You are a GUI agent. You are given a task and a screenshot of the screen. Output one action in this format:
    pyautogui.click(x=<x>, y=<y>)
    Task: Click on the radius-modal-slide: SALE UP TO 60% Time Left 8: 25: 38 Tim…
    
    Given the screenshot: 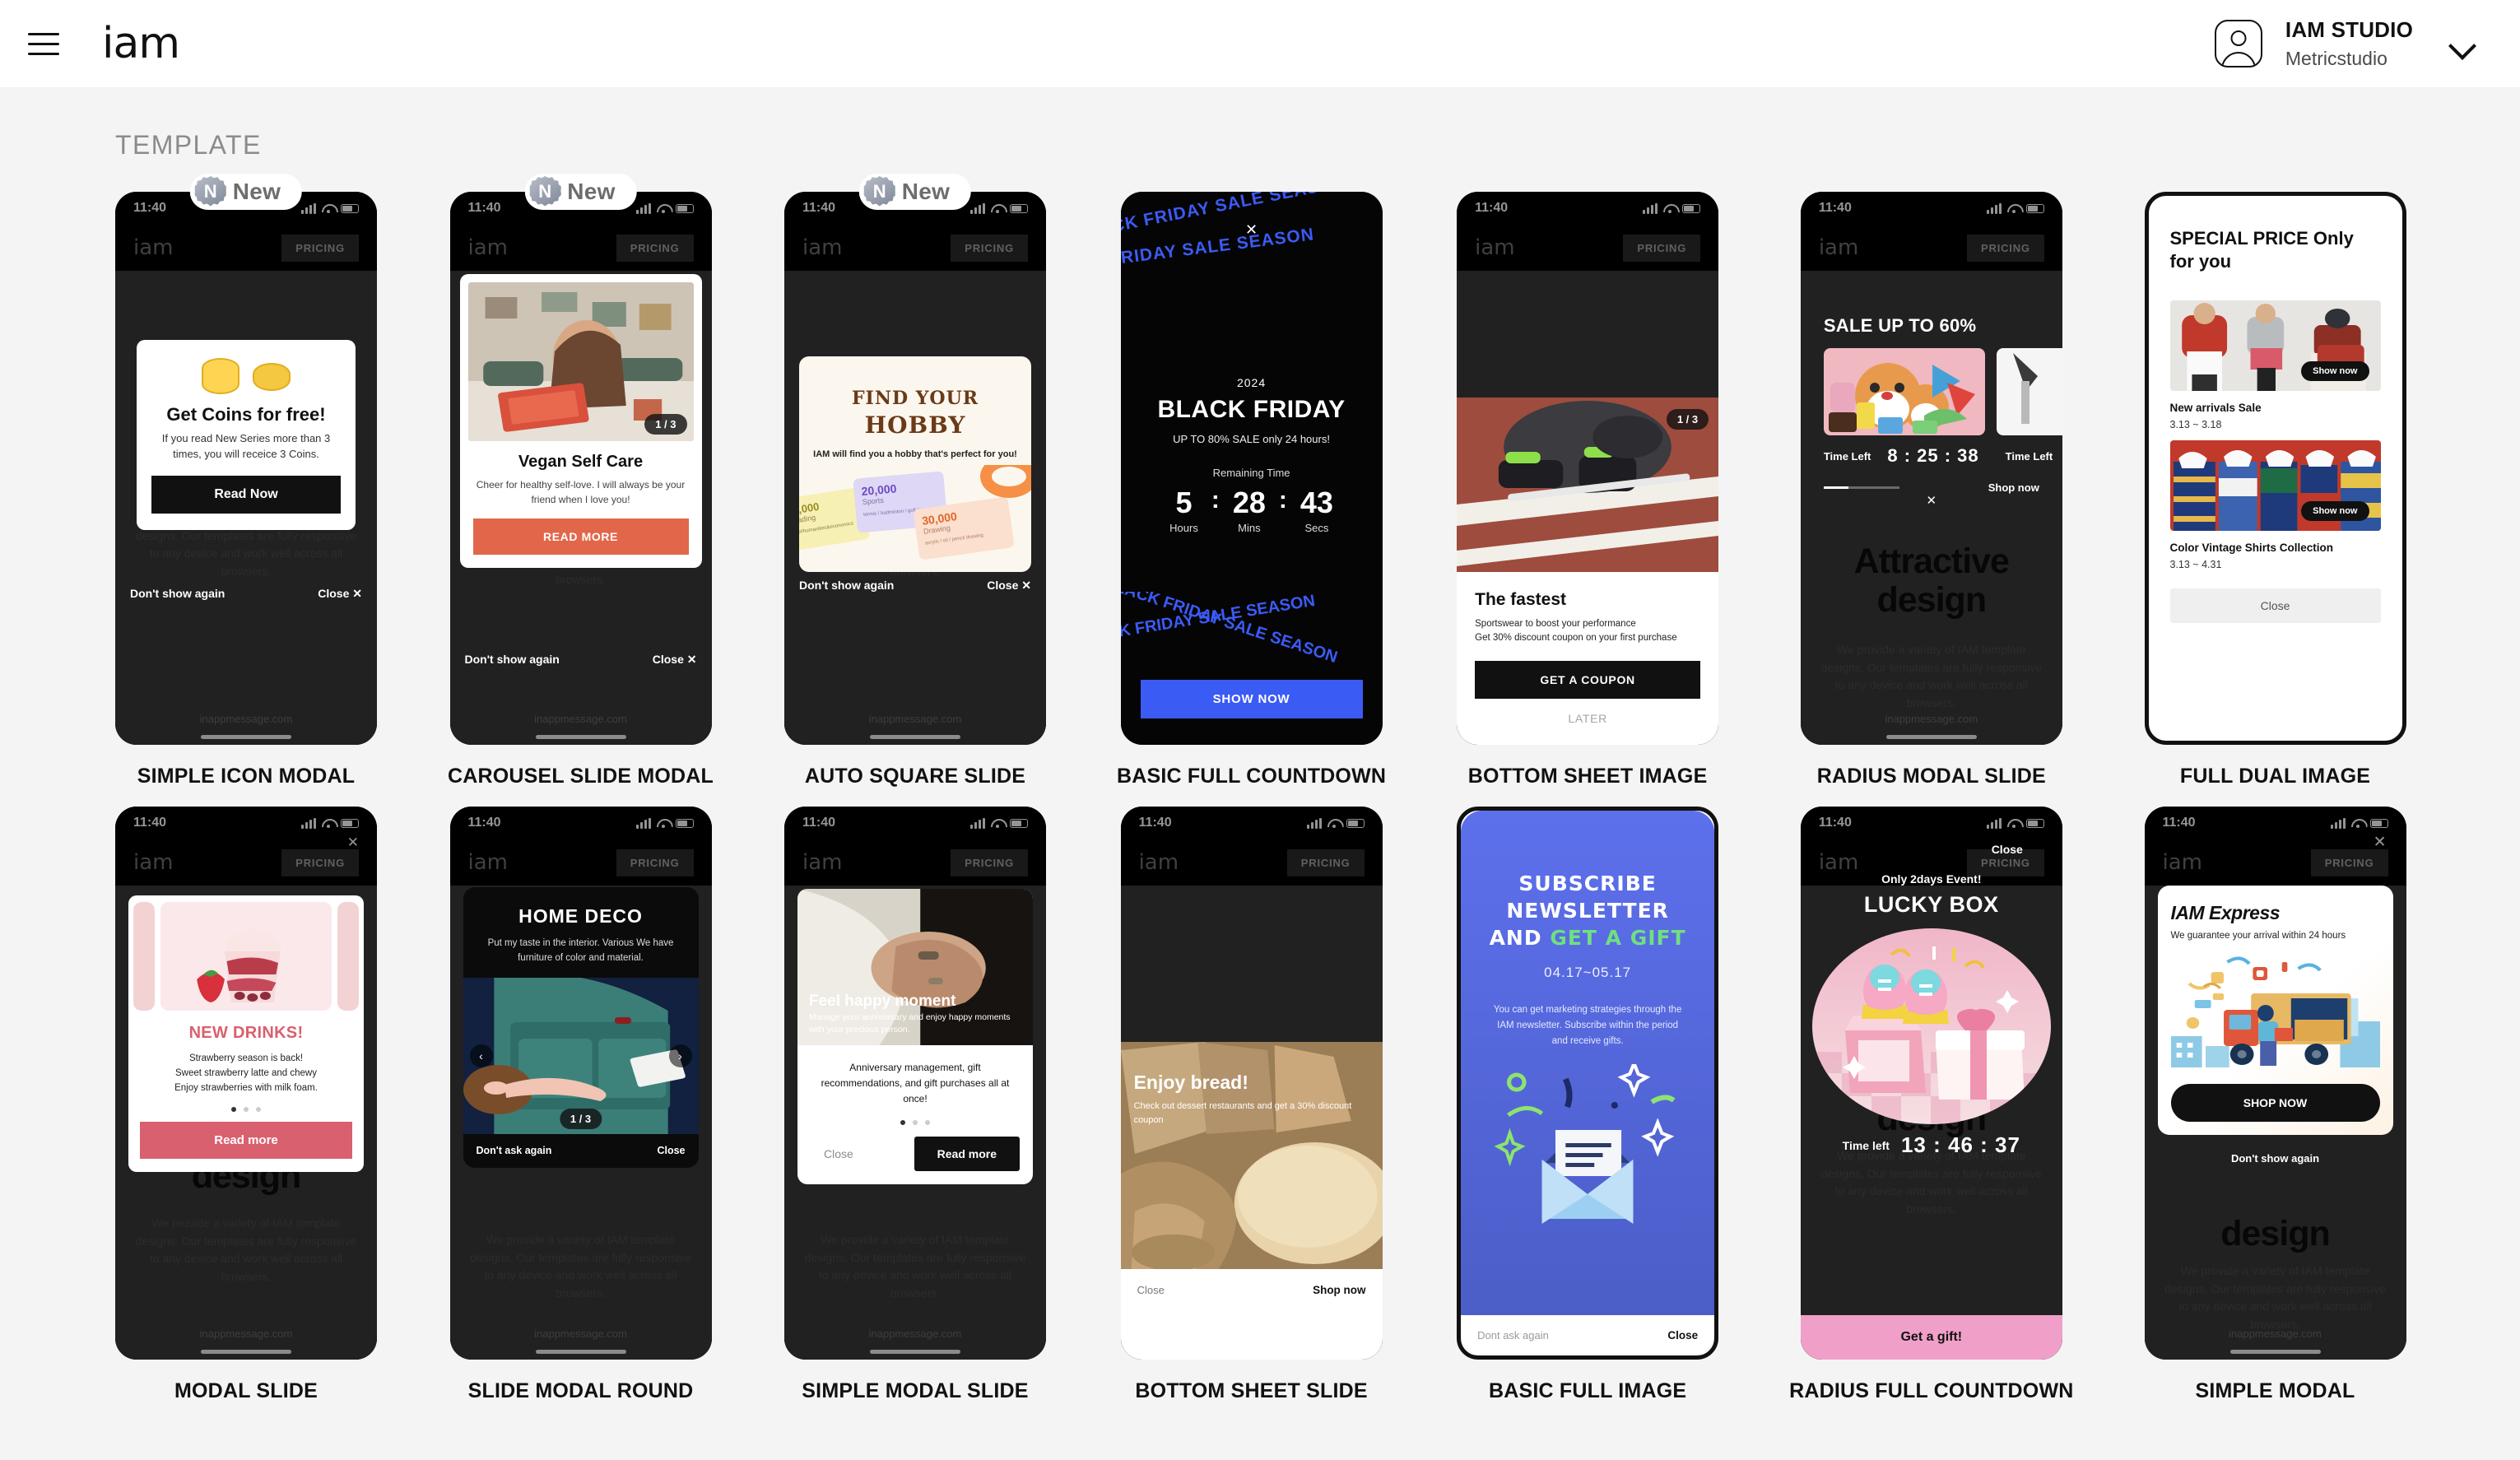 What is the action you would take?
    pyautogui.click(x=1931, y=404)
    